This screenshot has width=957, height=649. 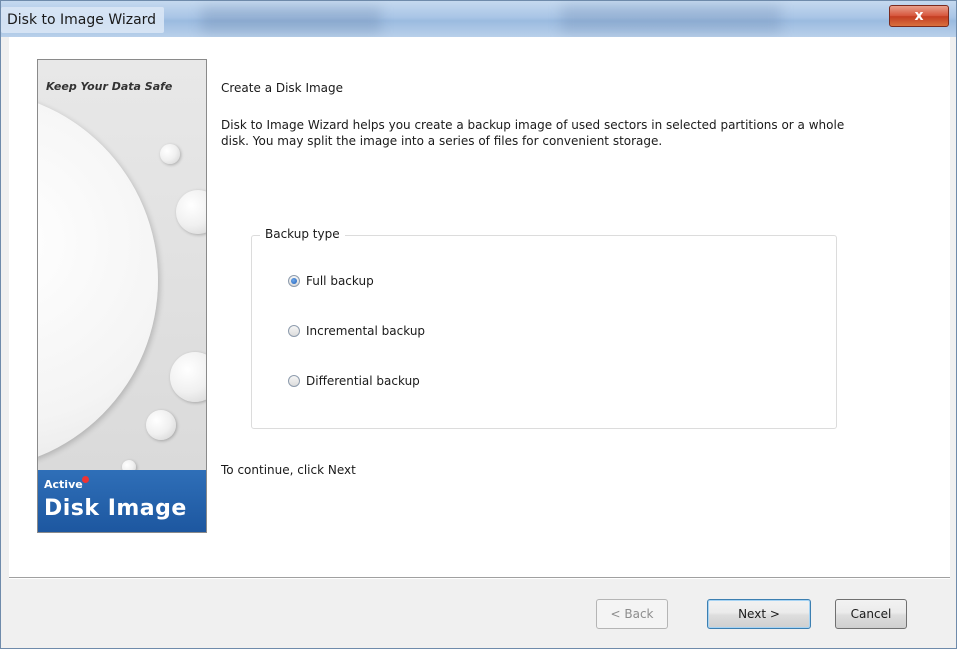 I want to click on backup-type-label: Backup type, so click(x=302, y=234).